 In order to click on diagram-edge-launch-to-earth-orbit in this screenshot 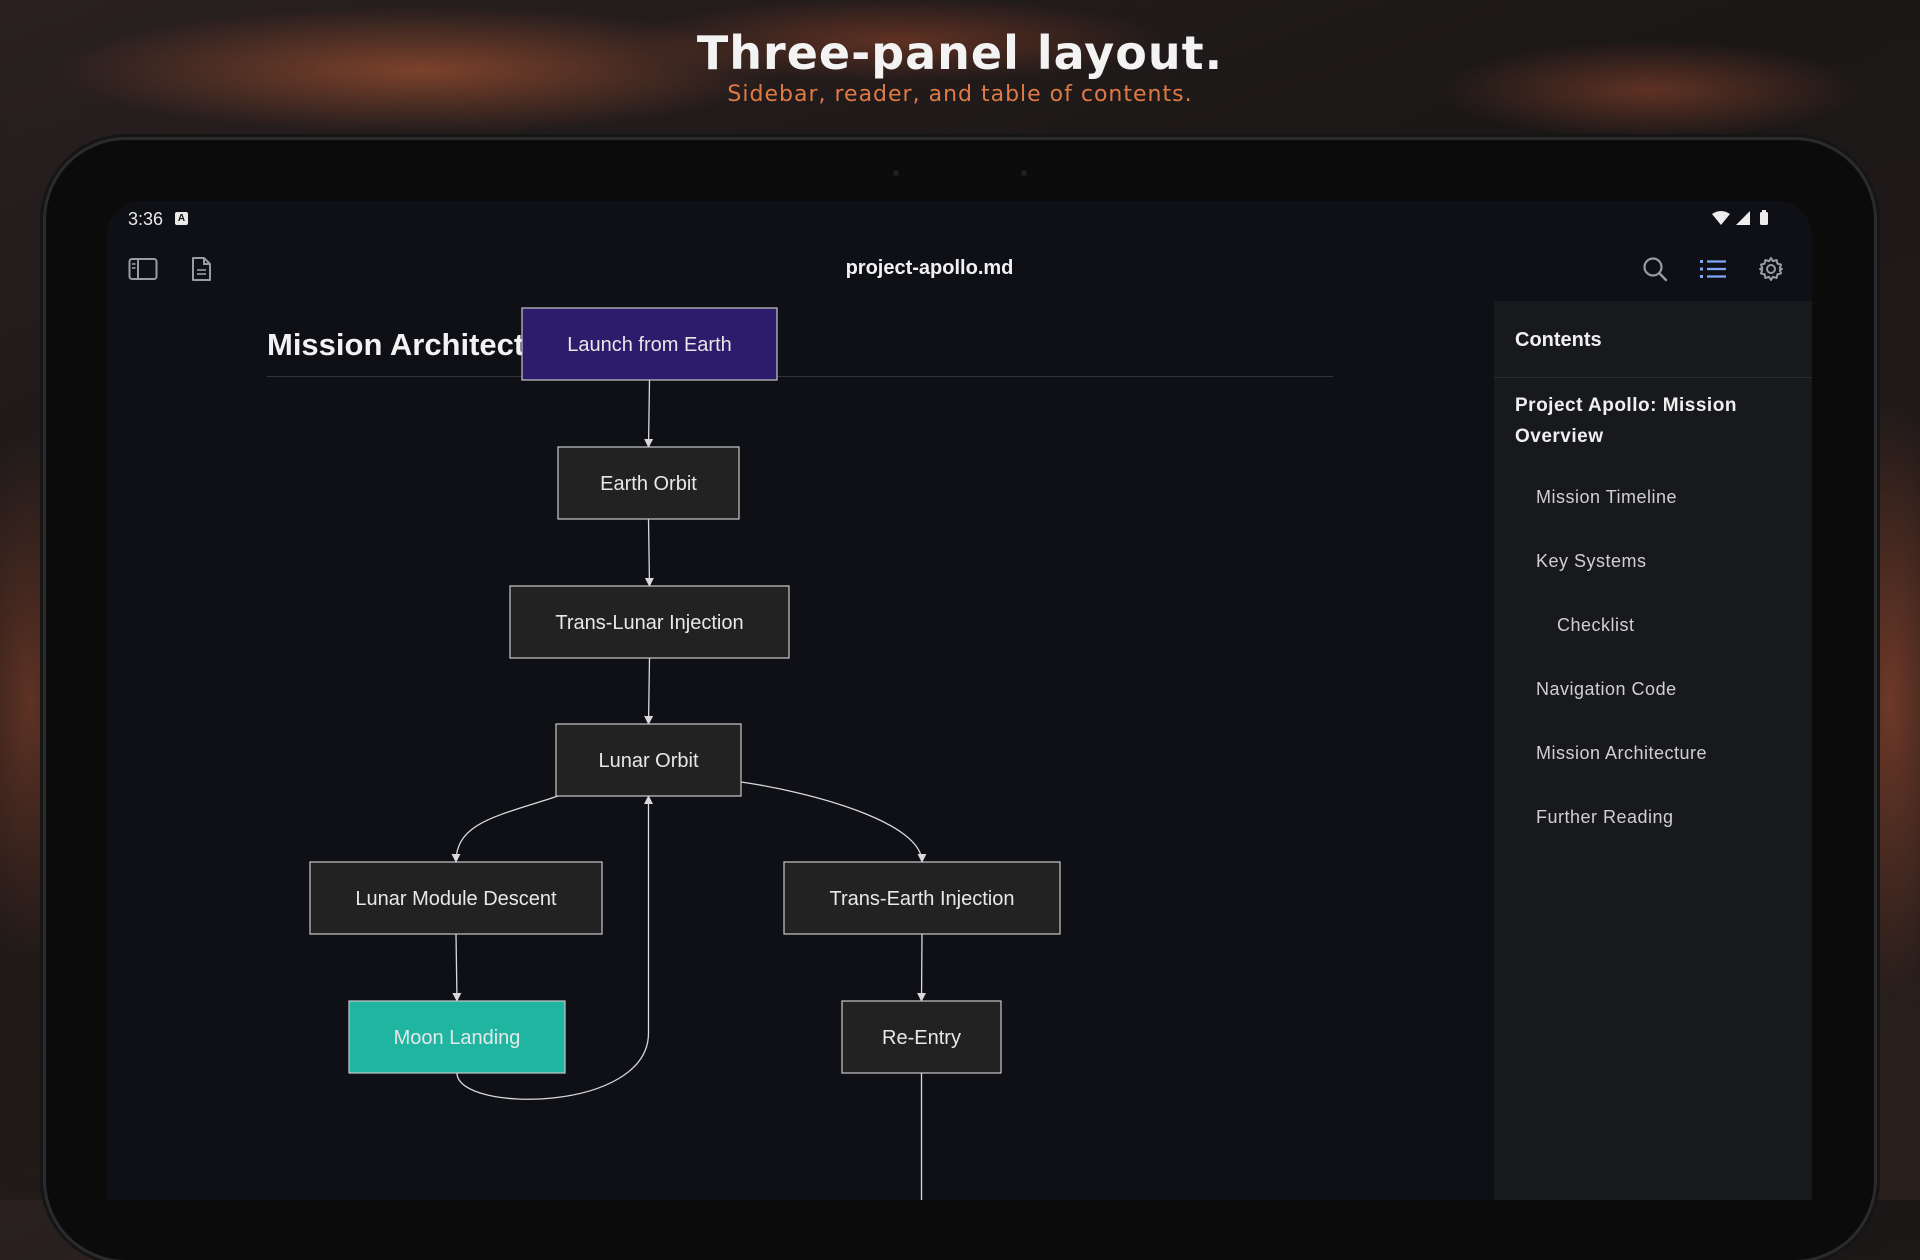, I will do `click(649, 413)`.